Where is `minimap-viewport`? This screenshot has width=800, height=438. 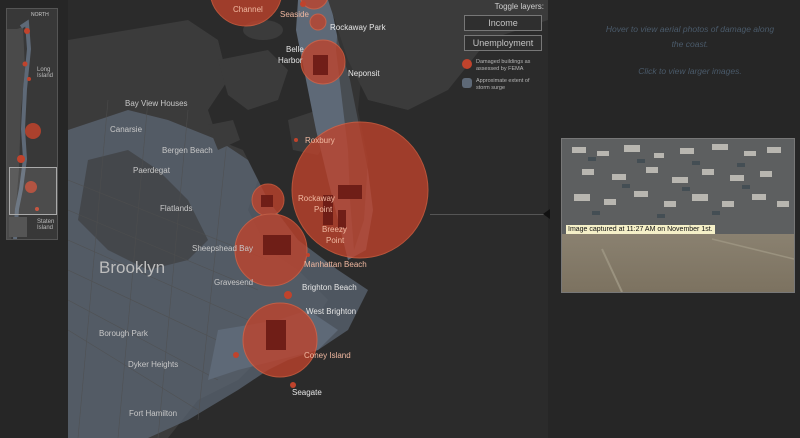
minimap-viewport is located at coordinates (33, 191).